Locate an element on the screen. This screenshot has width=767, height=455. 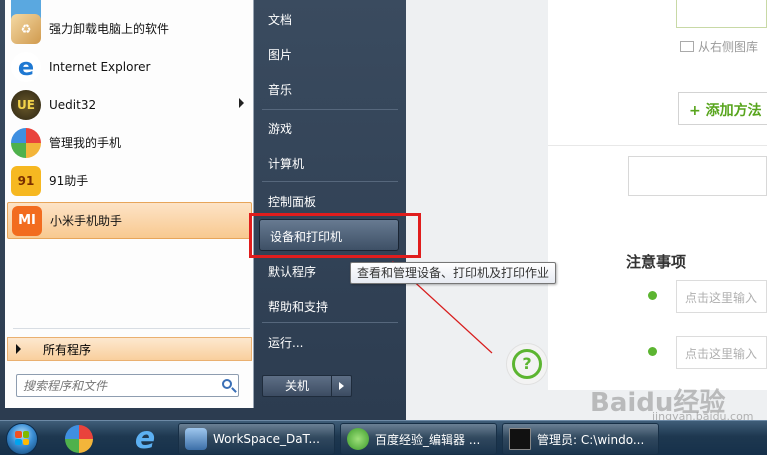
program-item-mi-assistant: MI 小米手机助手 is located at coordinates (129, 220).